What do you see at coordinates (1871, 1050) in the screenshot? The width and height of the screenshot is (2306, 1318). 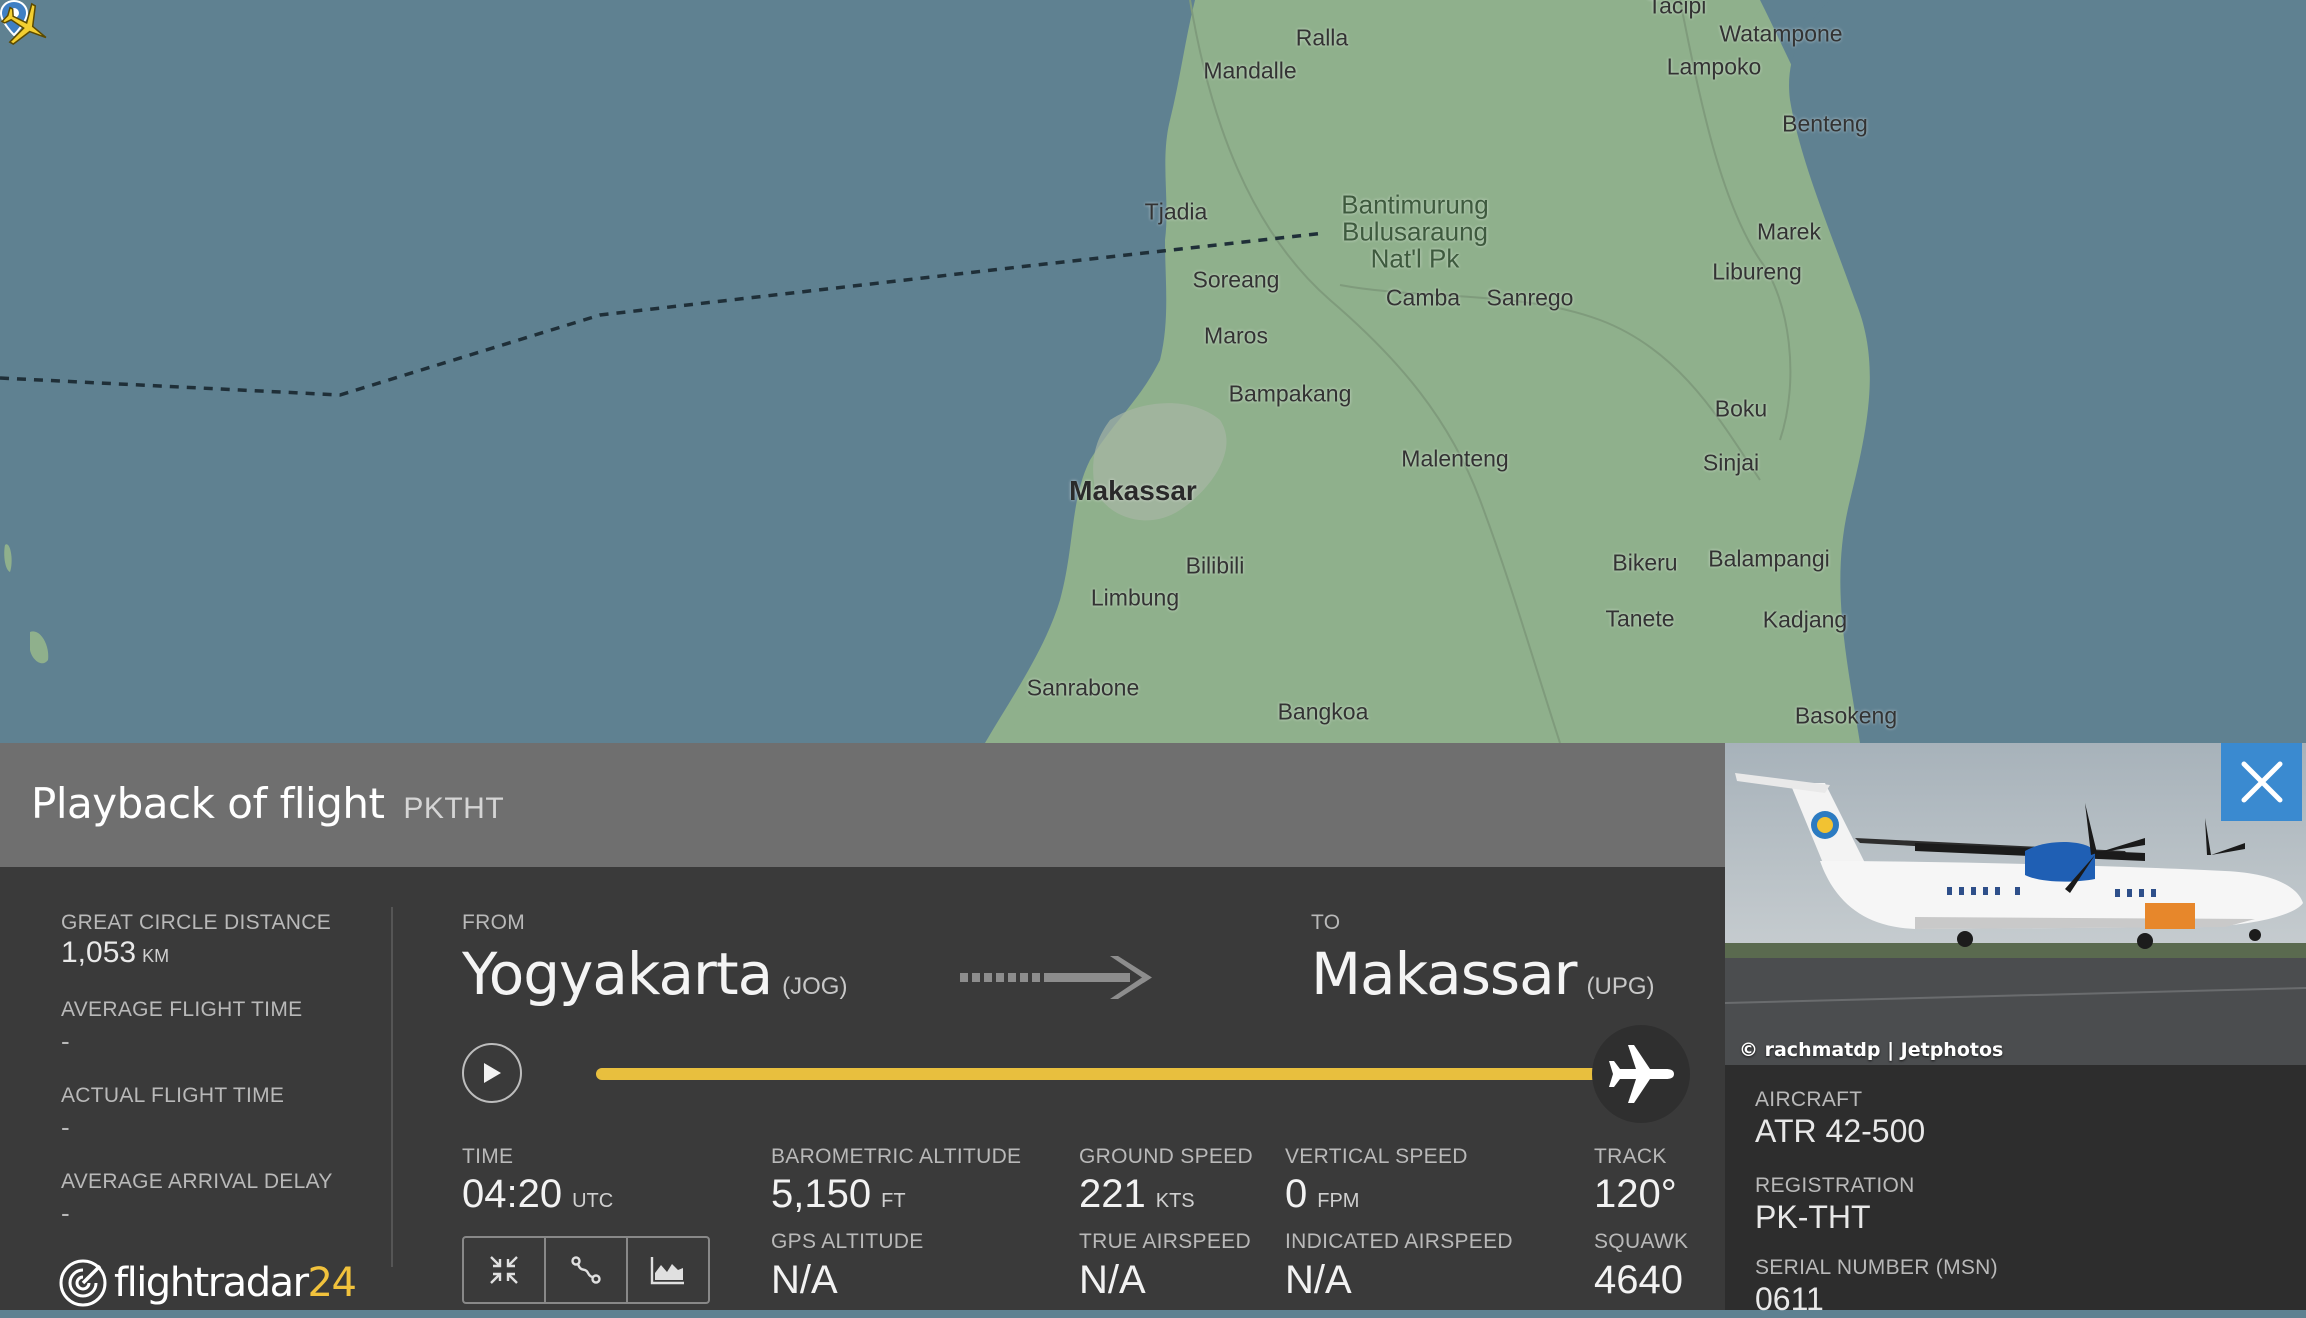 I see `photo-credit: © rachmatdp | Jetphotos` at bounding box center [1871, 1050].